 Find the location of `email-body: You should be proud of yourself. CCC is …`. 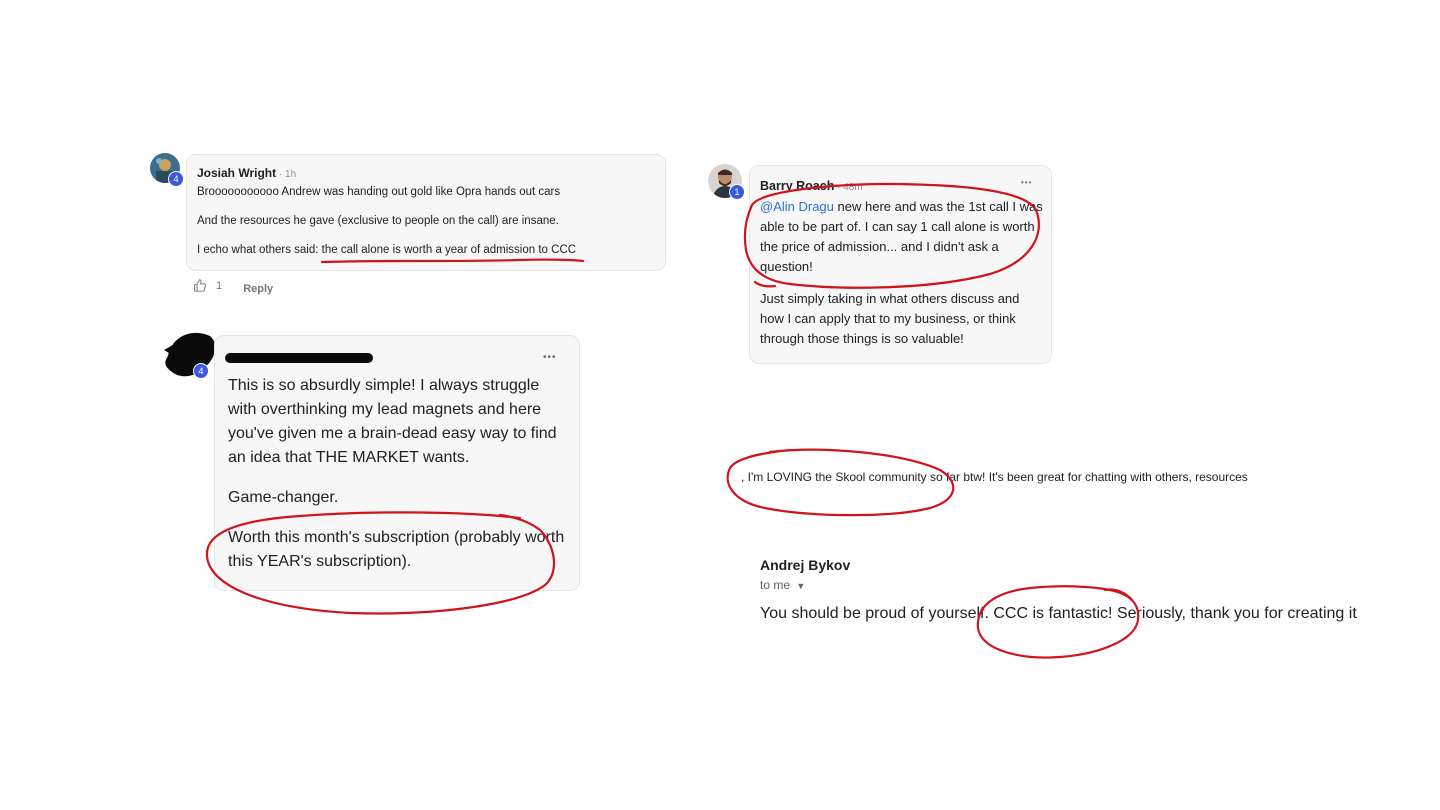

email-body: You should be proud of yourself. CCC is … is located at coordinates (1058, 613).